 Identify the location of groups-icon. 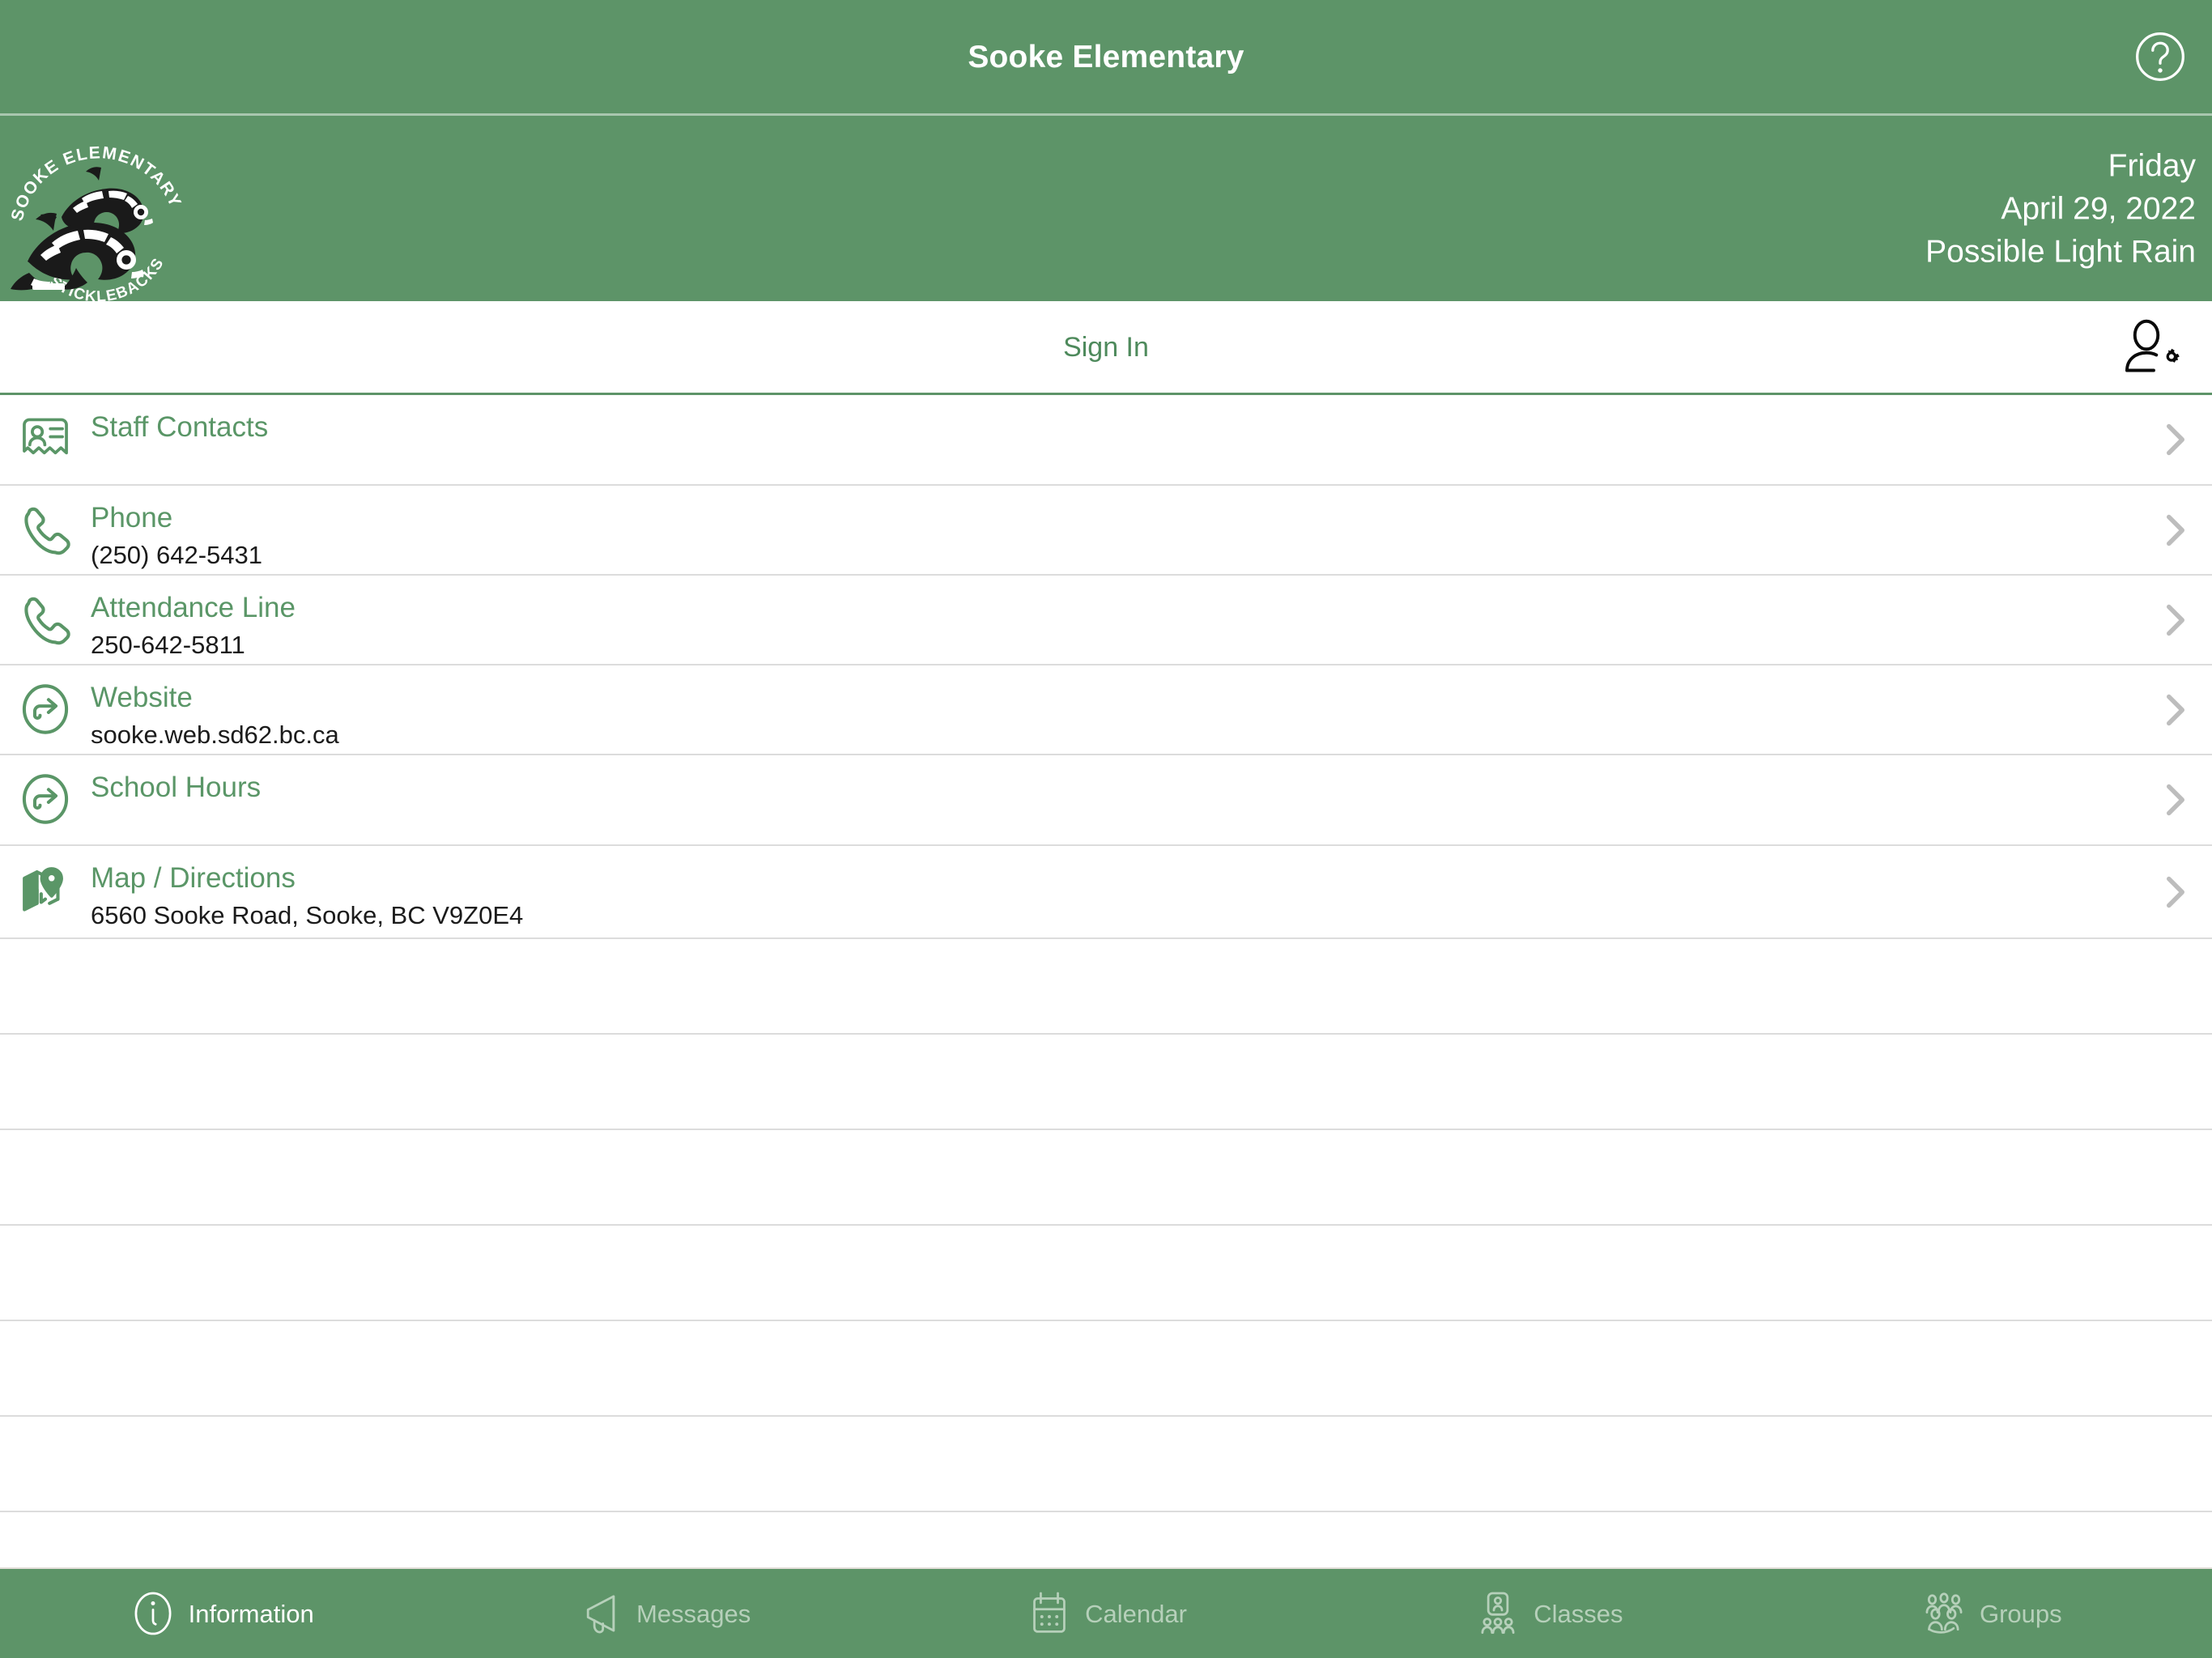
(1944, 1613).